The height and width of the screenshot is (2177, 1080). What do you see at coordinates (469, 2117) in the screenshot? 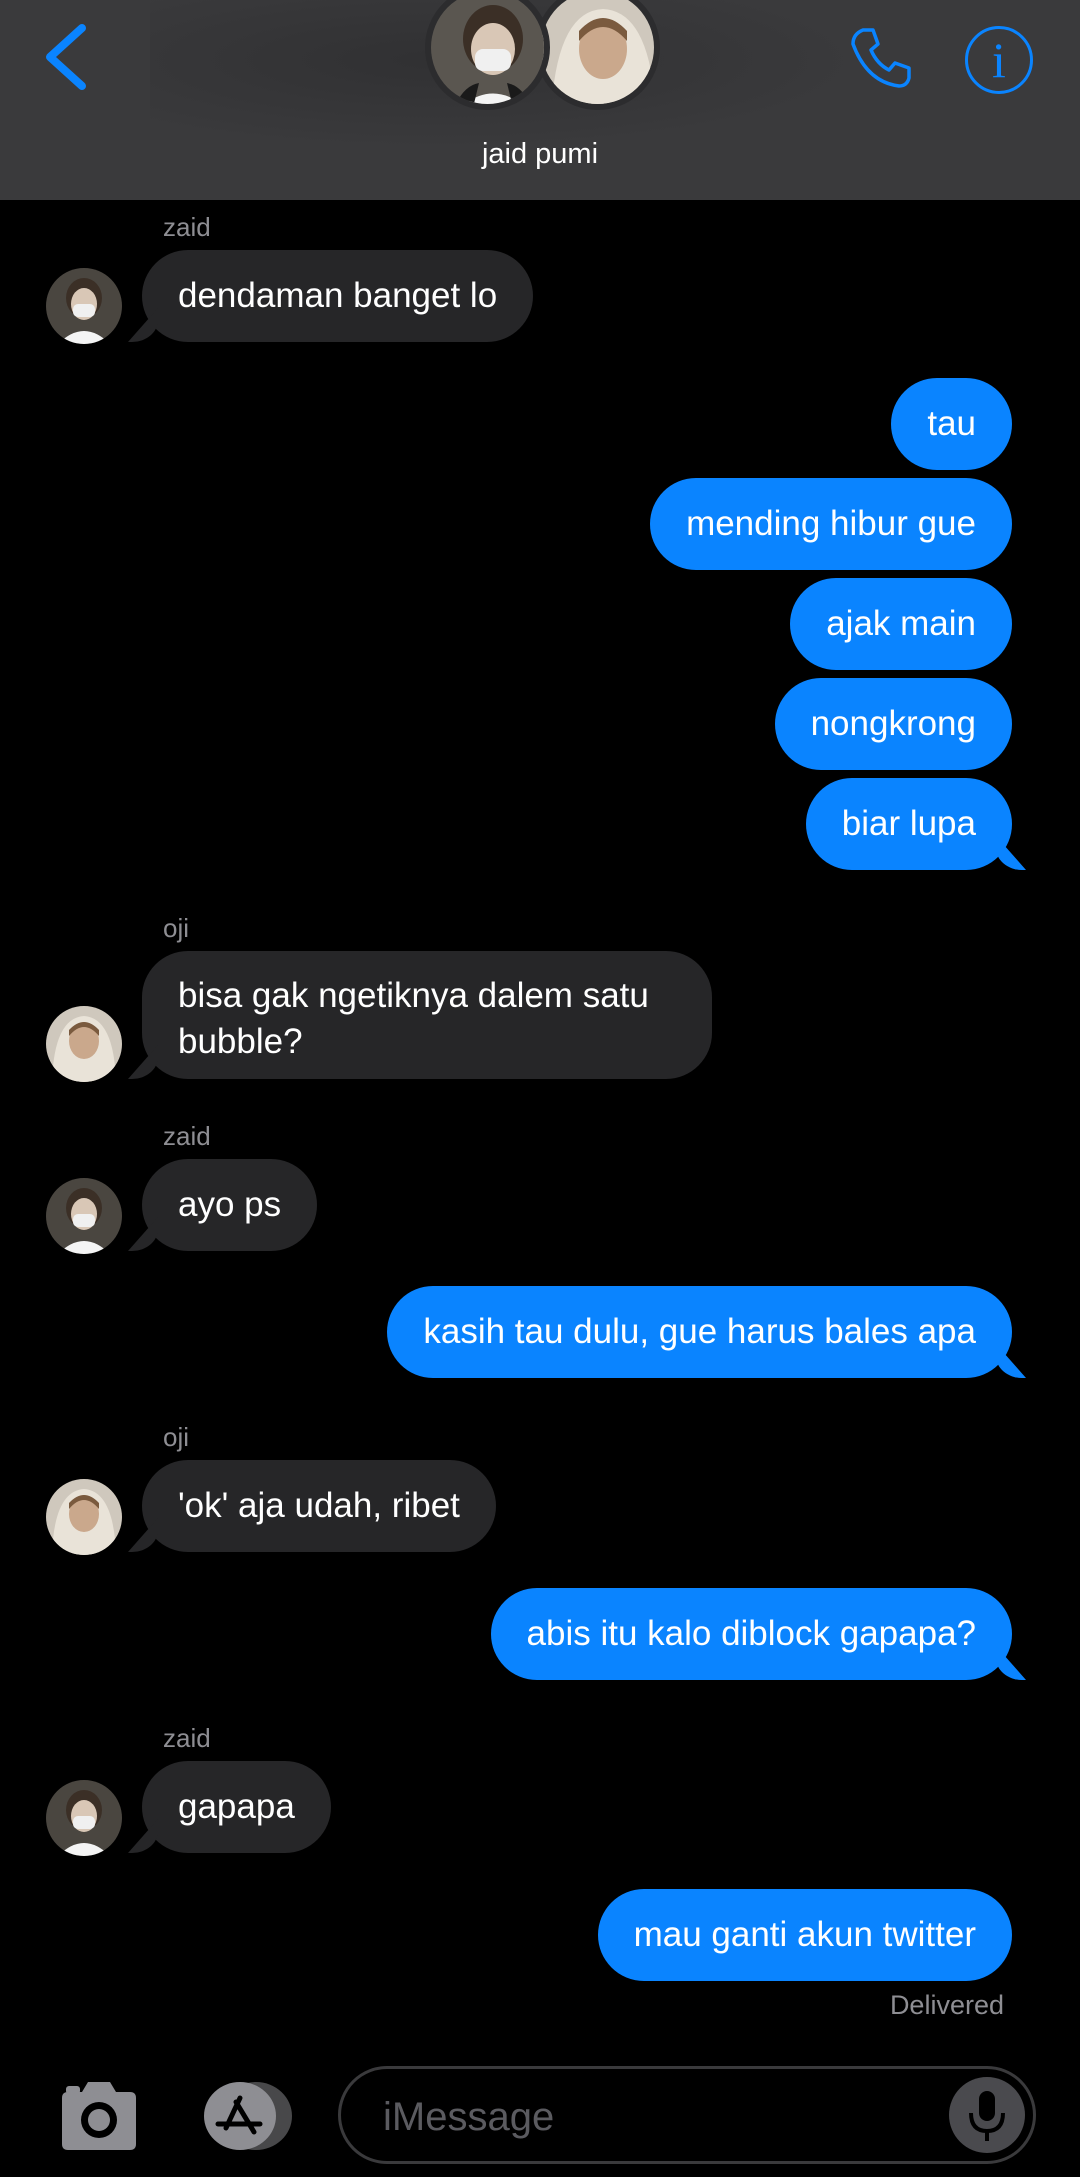
I see `message-input-placeholder: iMessage` at bounding box center [469, 2117].